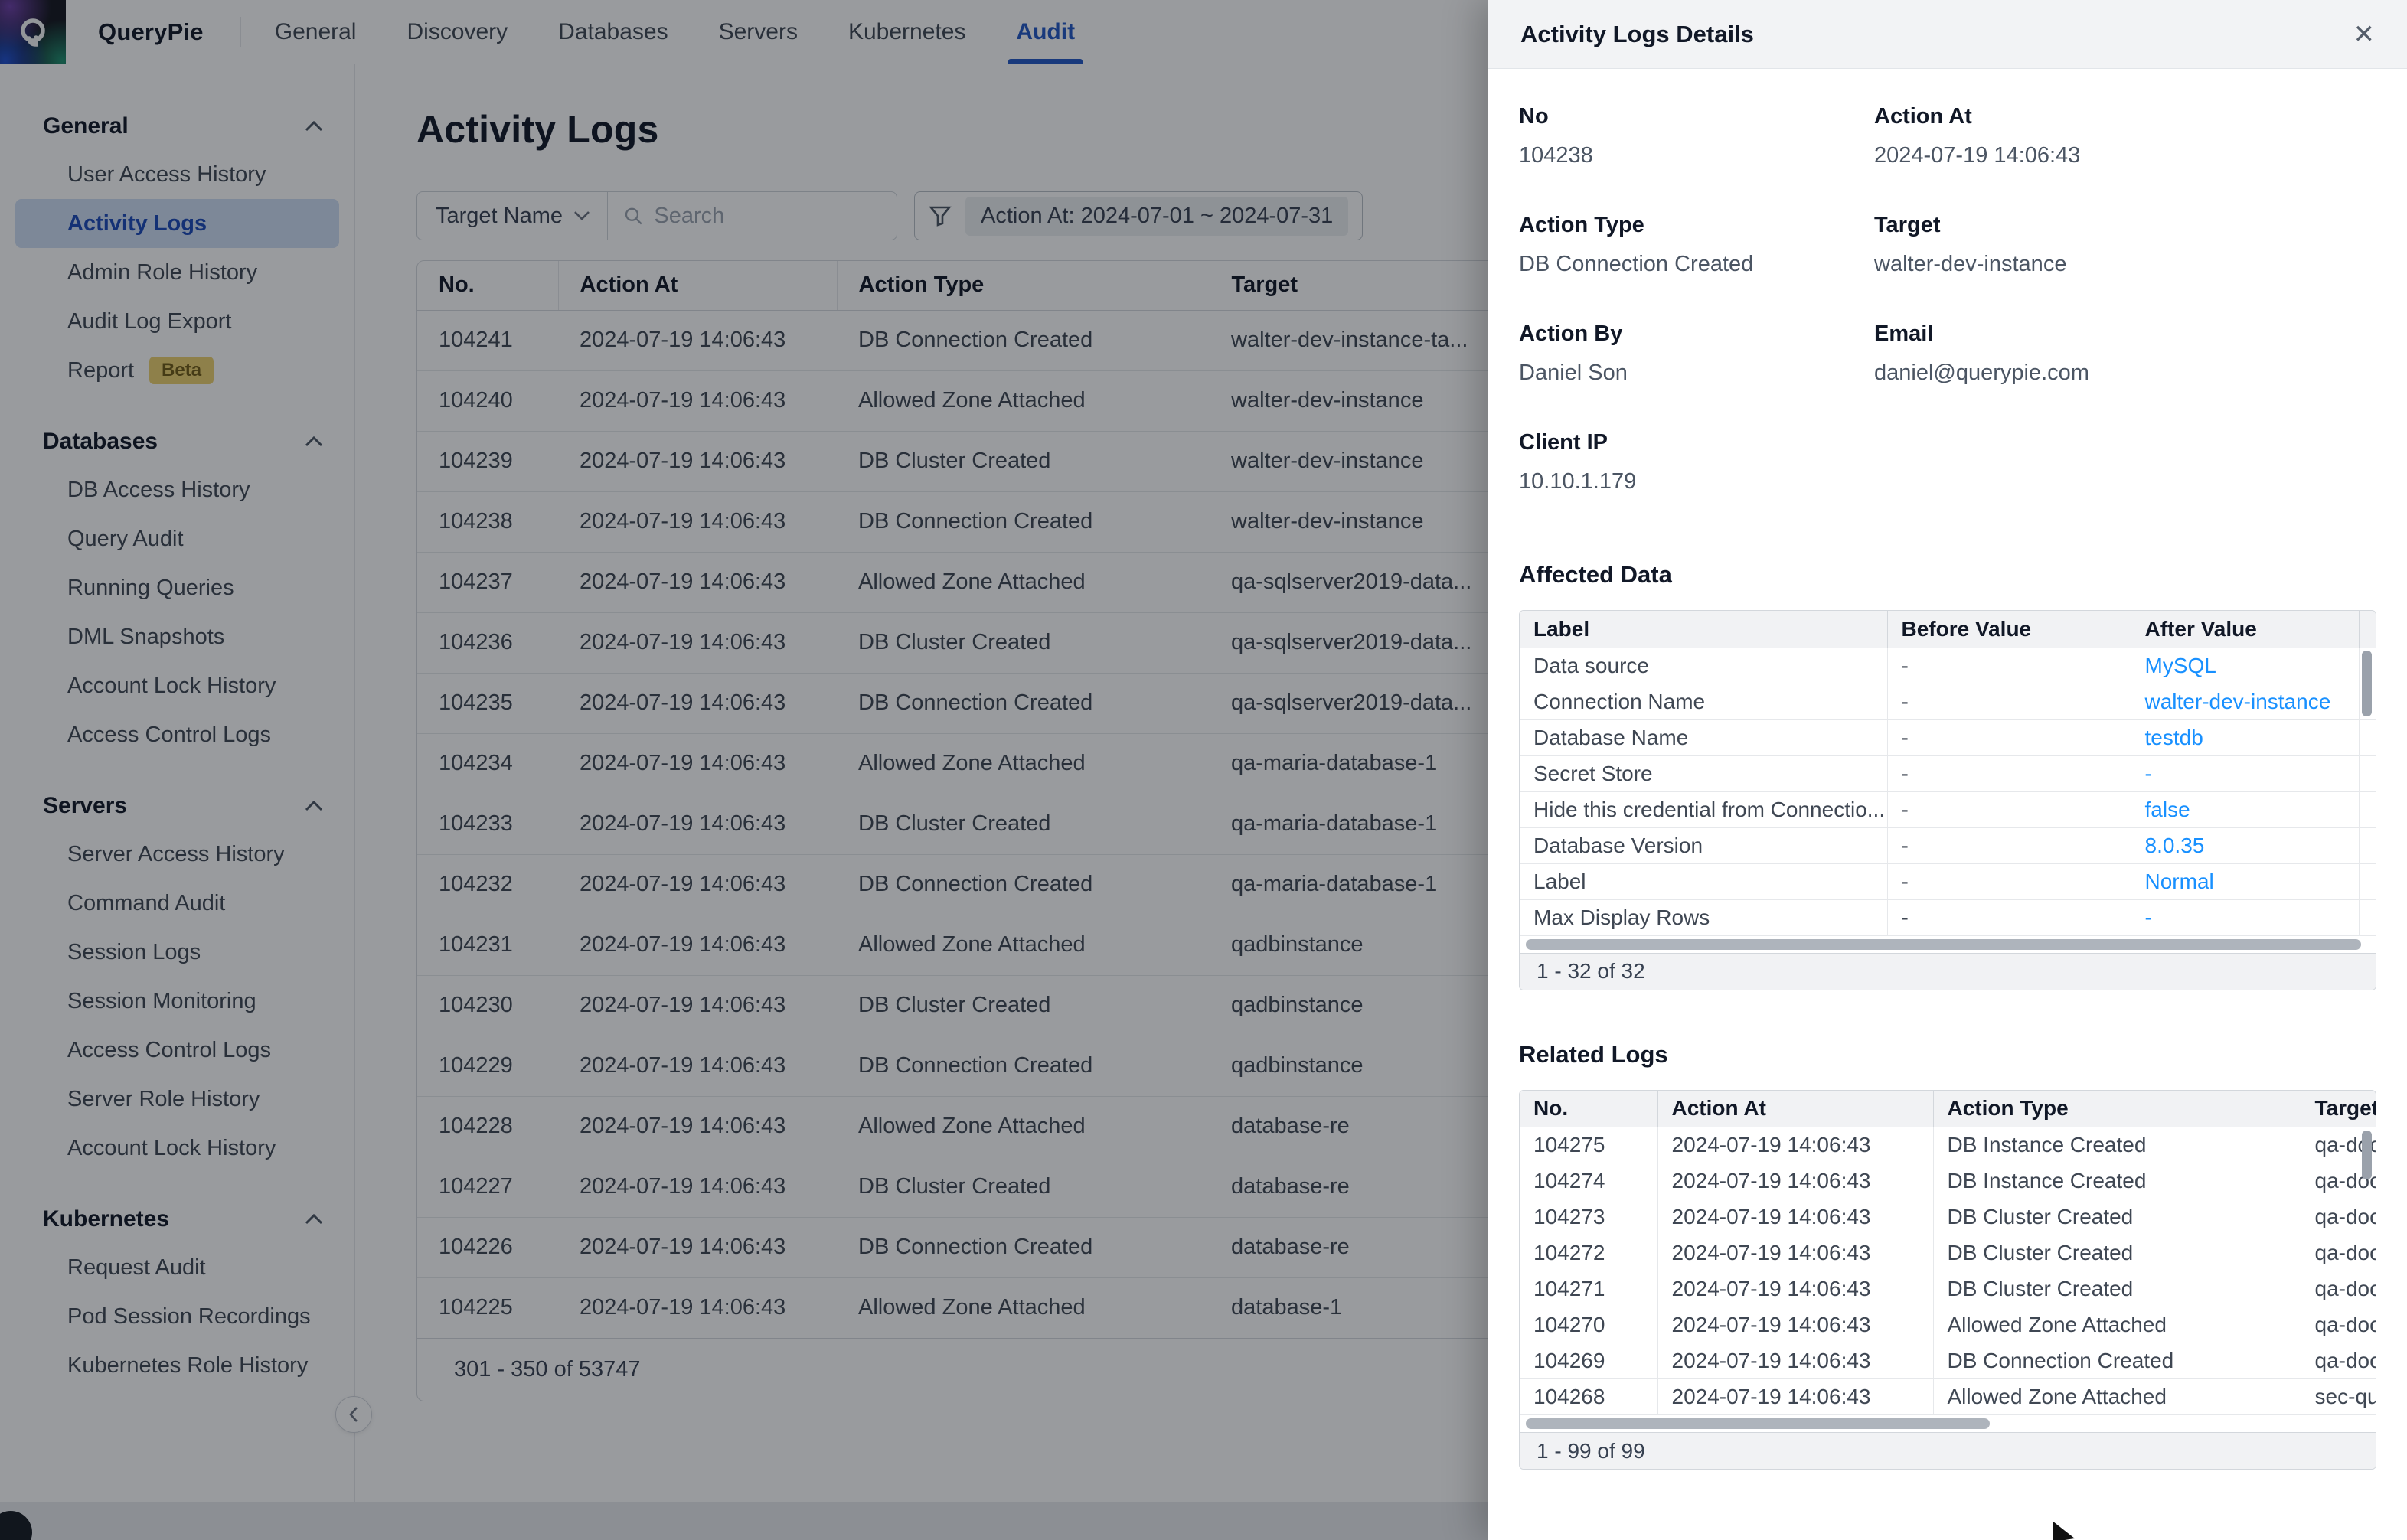 Image resolution: width=2407 pixels, height=1540 pixels. Describe the element at coordinates (1981, 353) in the screenshot. I see `detail-field: Email daniel@querypie.com` at that location.